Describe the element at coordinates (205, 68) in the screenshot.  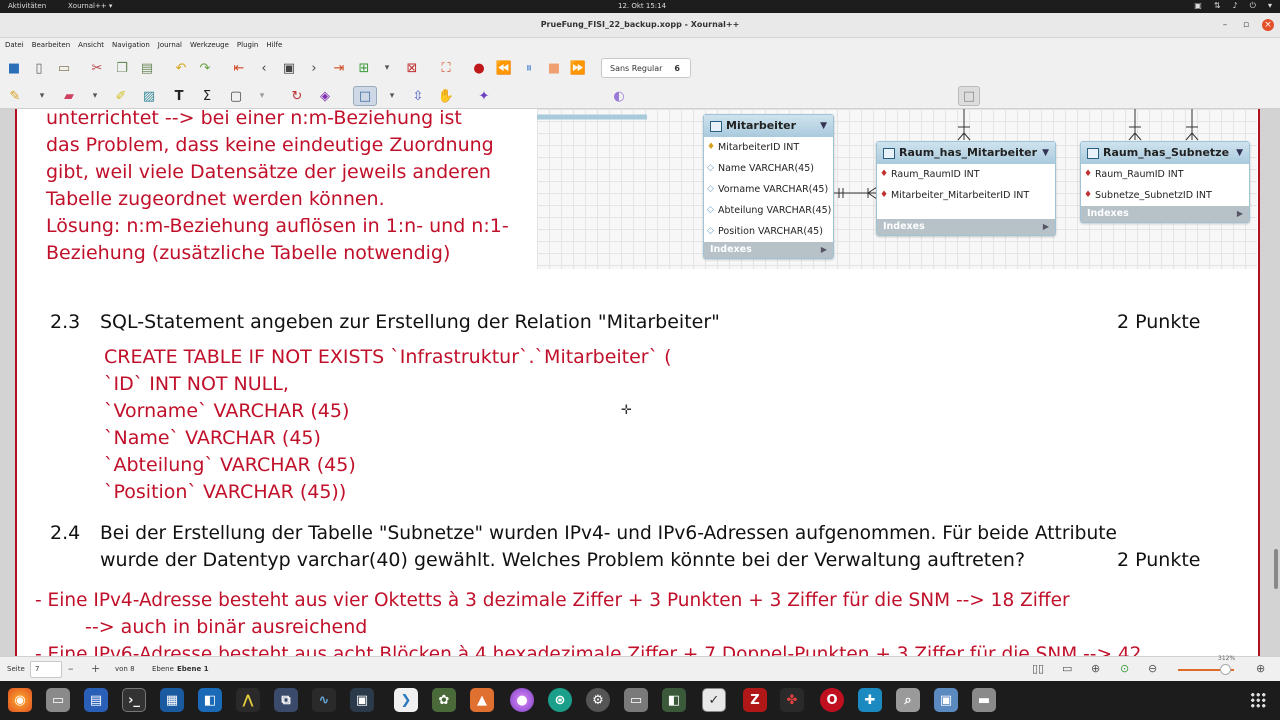
I see `redo-icon: ↷` at that location.